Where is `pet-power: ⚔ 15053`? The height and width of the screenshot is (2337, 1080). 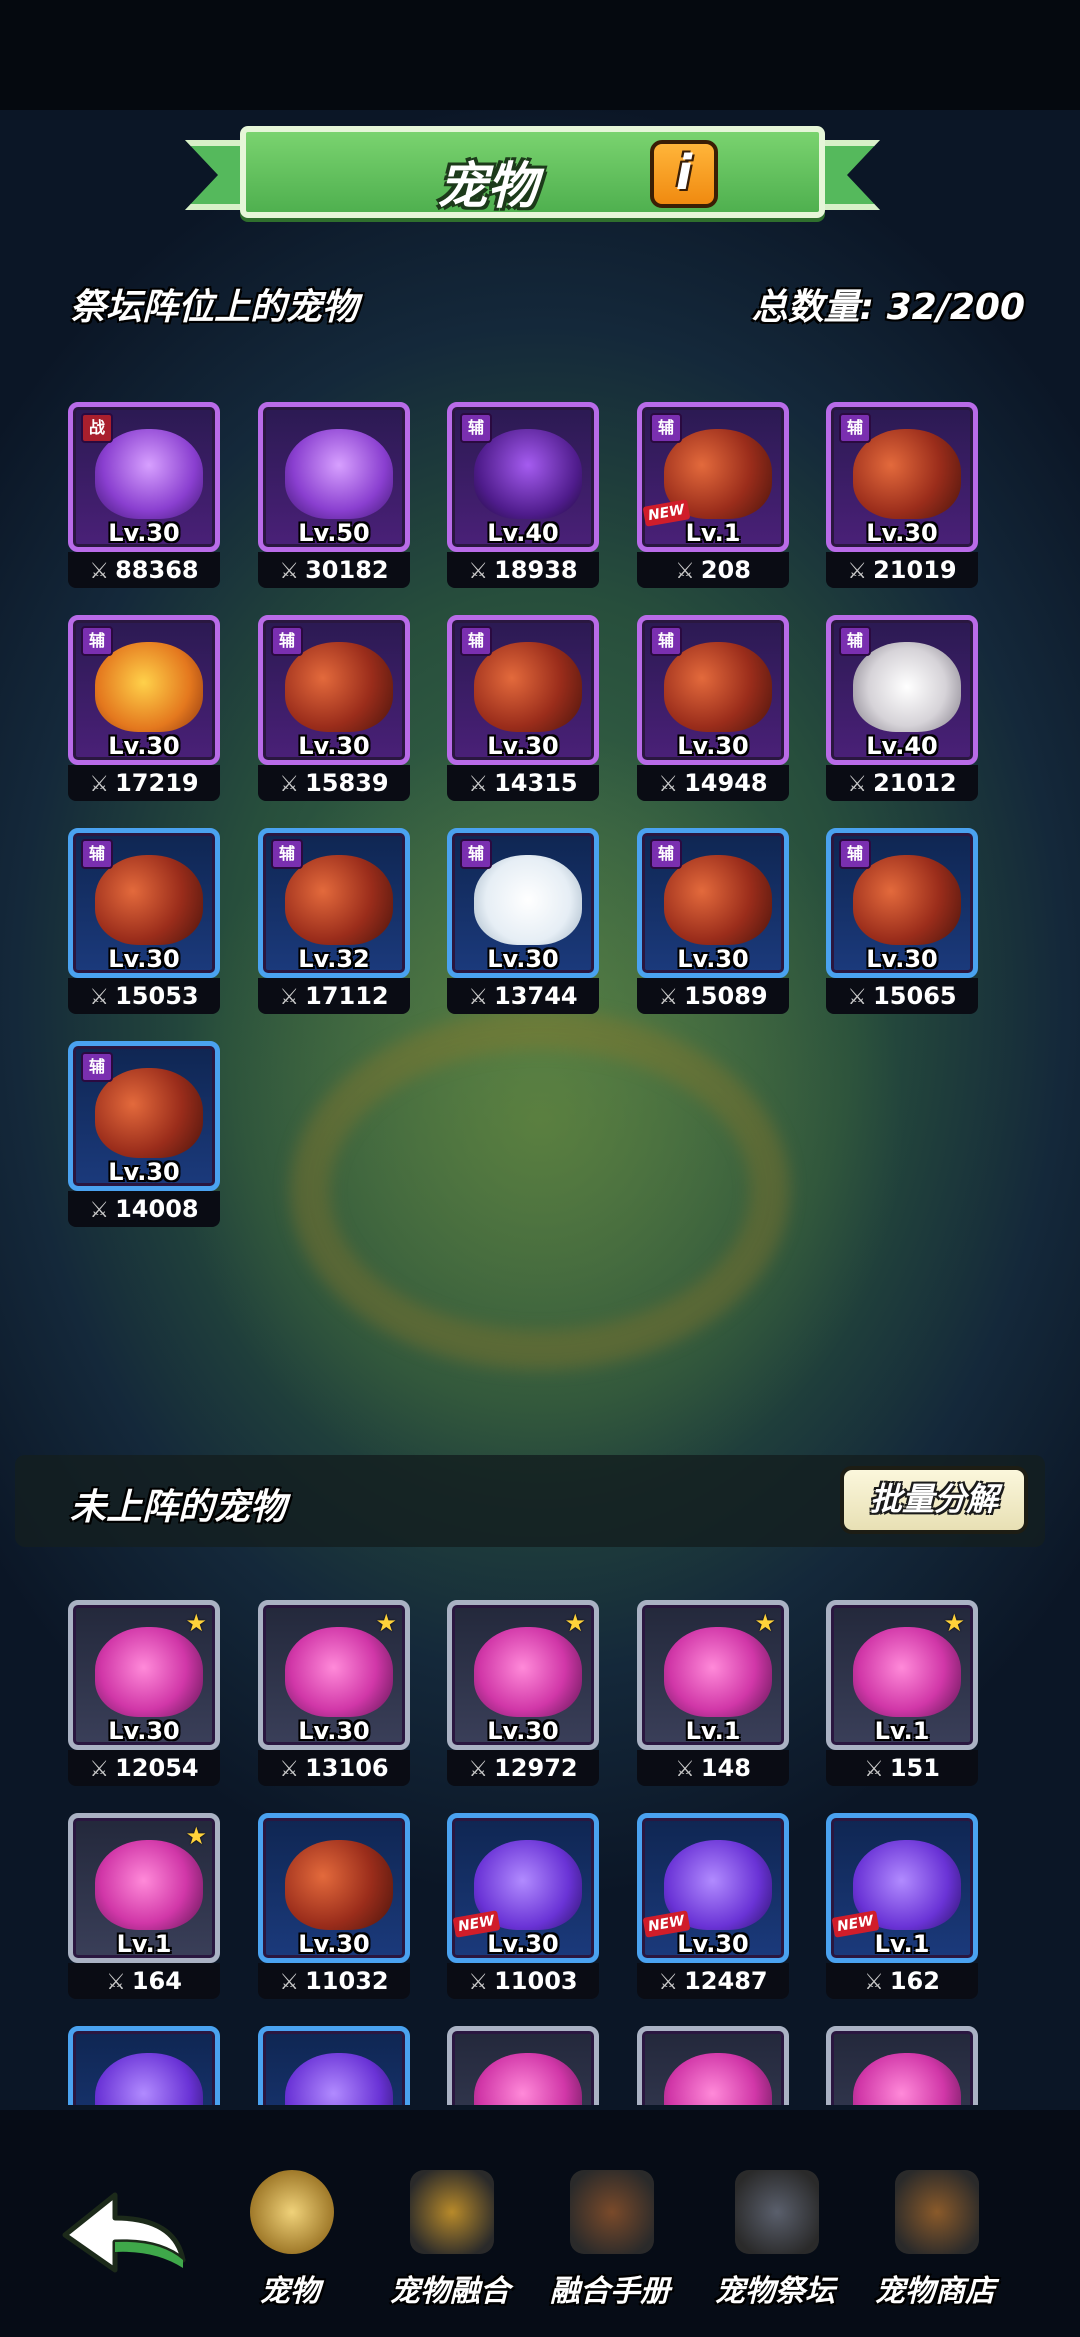 pet-power: ⚔ 15053 is located at coordinates (144, 996).